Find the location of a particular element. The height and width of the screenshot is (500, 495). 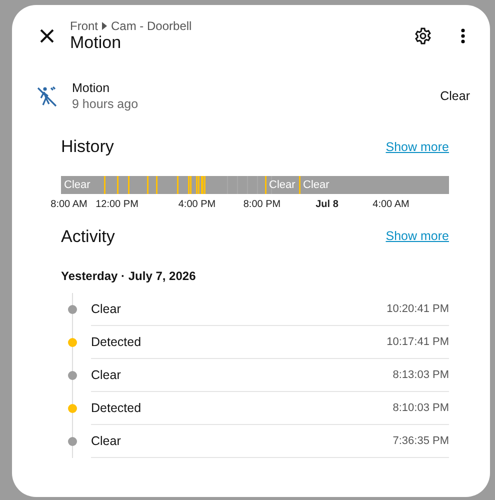

event-time: 8:10:03 PM is located at coordinates (420, 408).